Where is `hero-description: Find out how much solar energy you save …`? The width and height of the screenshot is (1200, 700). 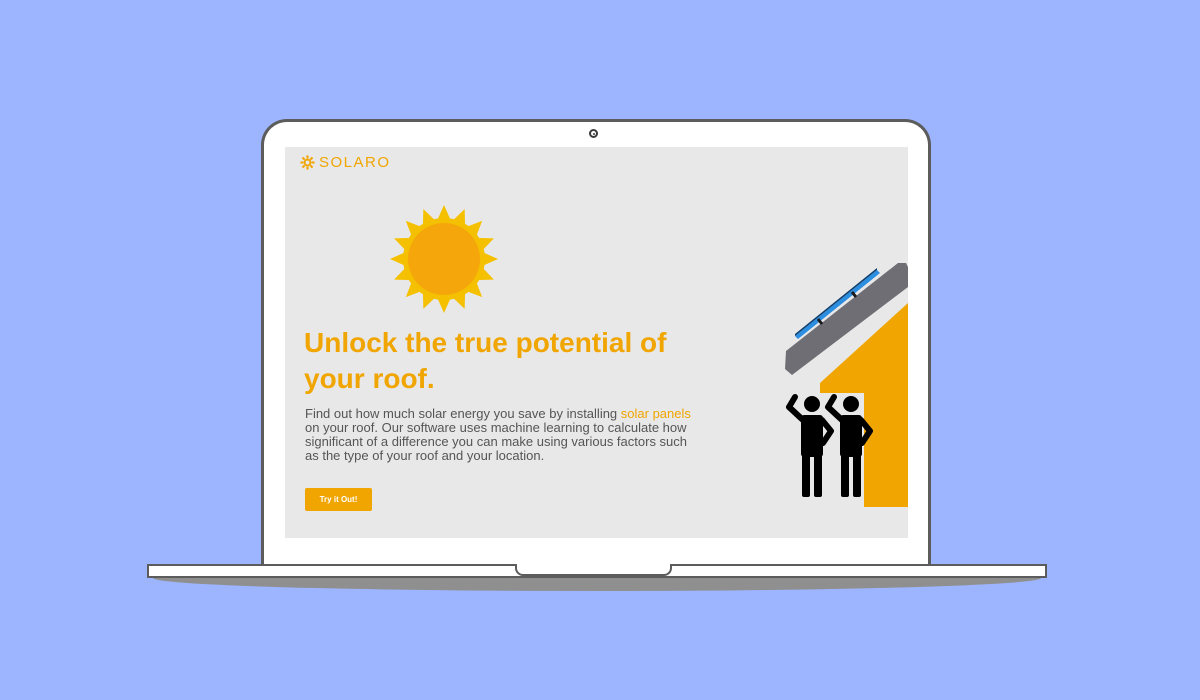 hero-description: Find out how much solar energy you save … is located at coordinates (502, 435).